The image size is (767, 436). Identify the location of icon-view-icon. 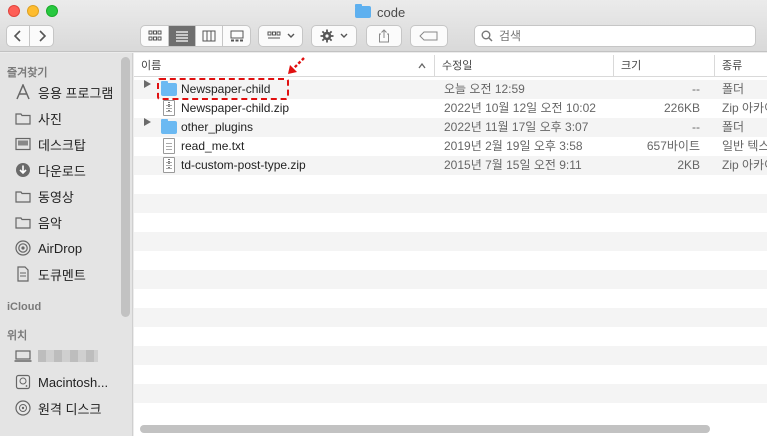
(154, 35).